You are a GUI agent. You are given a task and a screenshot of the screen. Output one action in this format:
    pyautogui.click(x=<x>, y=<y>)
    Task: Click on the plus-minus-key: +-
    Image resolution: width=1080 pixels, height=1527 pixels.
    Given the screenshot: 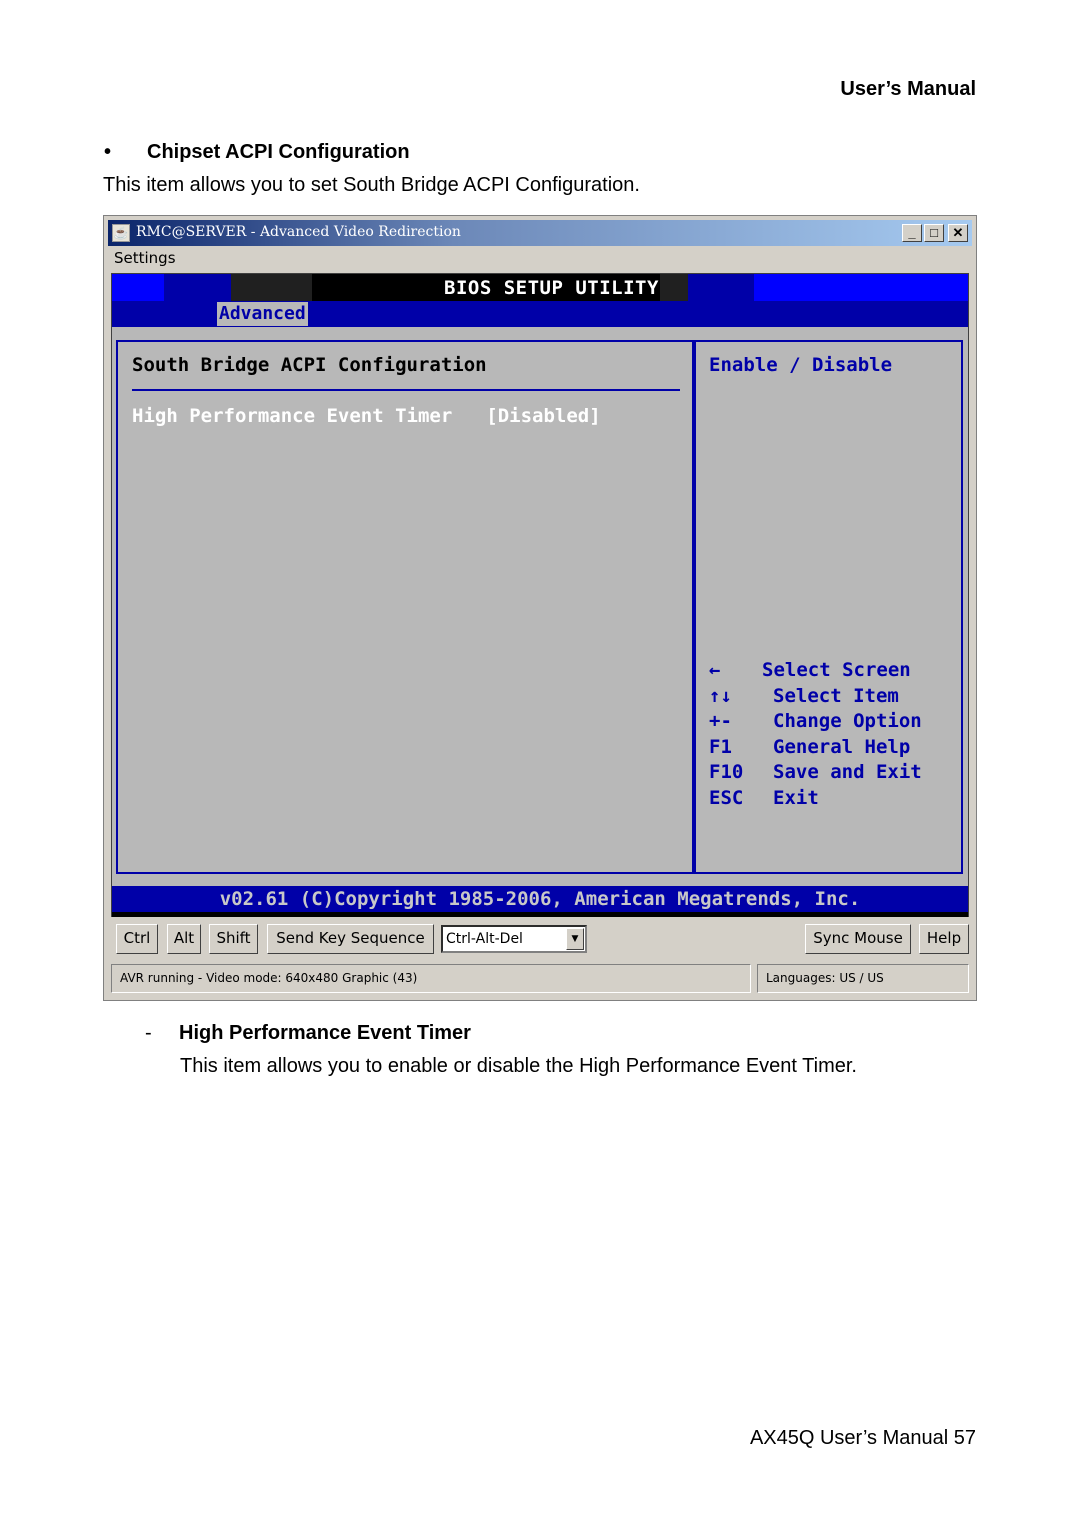 What is the action you would take?
    pyautogui.click(x=720, y=721)
    